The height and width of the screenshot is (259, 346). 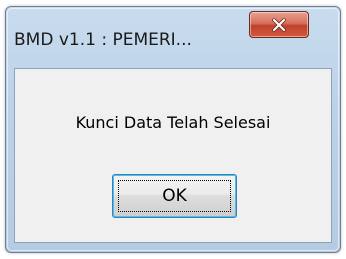 I want to click on close-icon, so click(x=279, y=24).